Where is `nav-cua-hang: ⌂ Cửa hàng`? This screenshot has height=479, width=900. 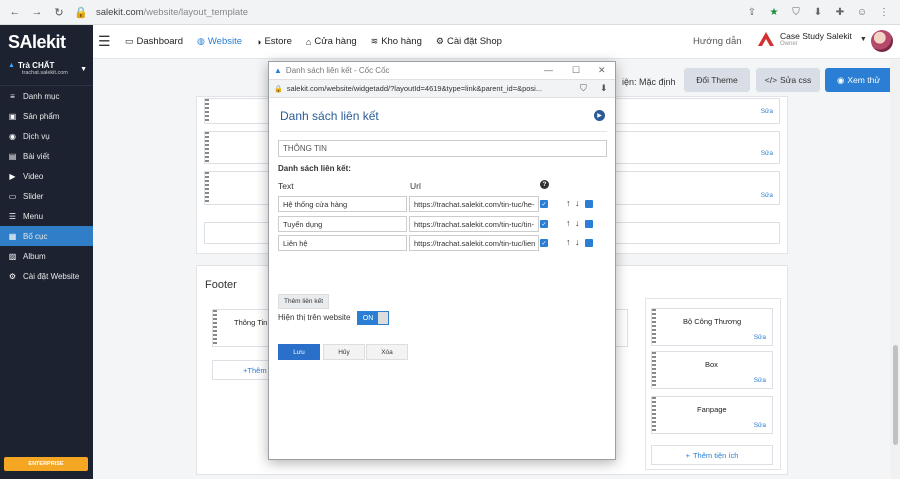
nav-cua-hang: ⌂ Cửa hàng is located at coordinates (331, 41).